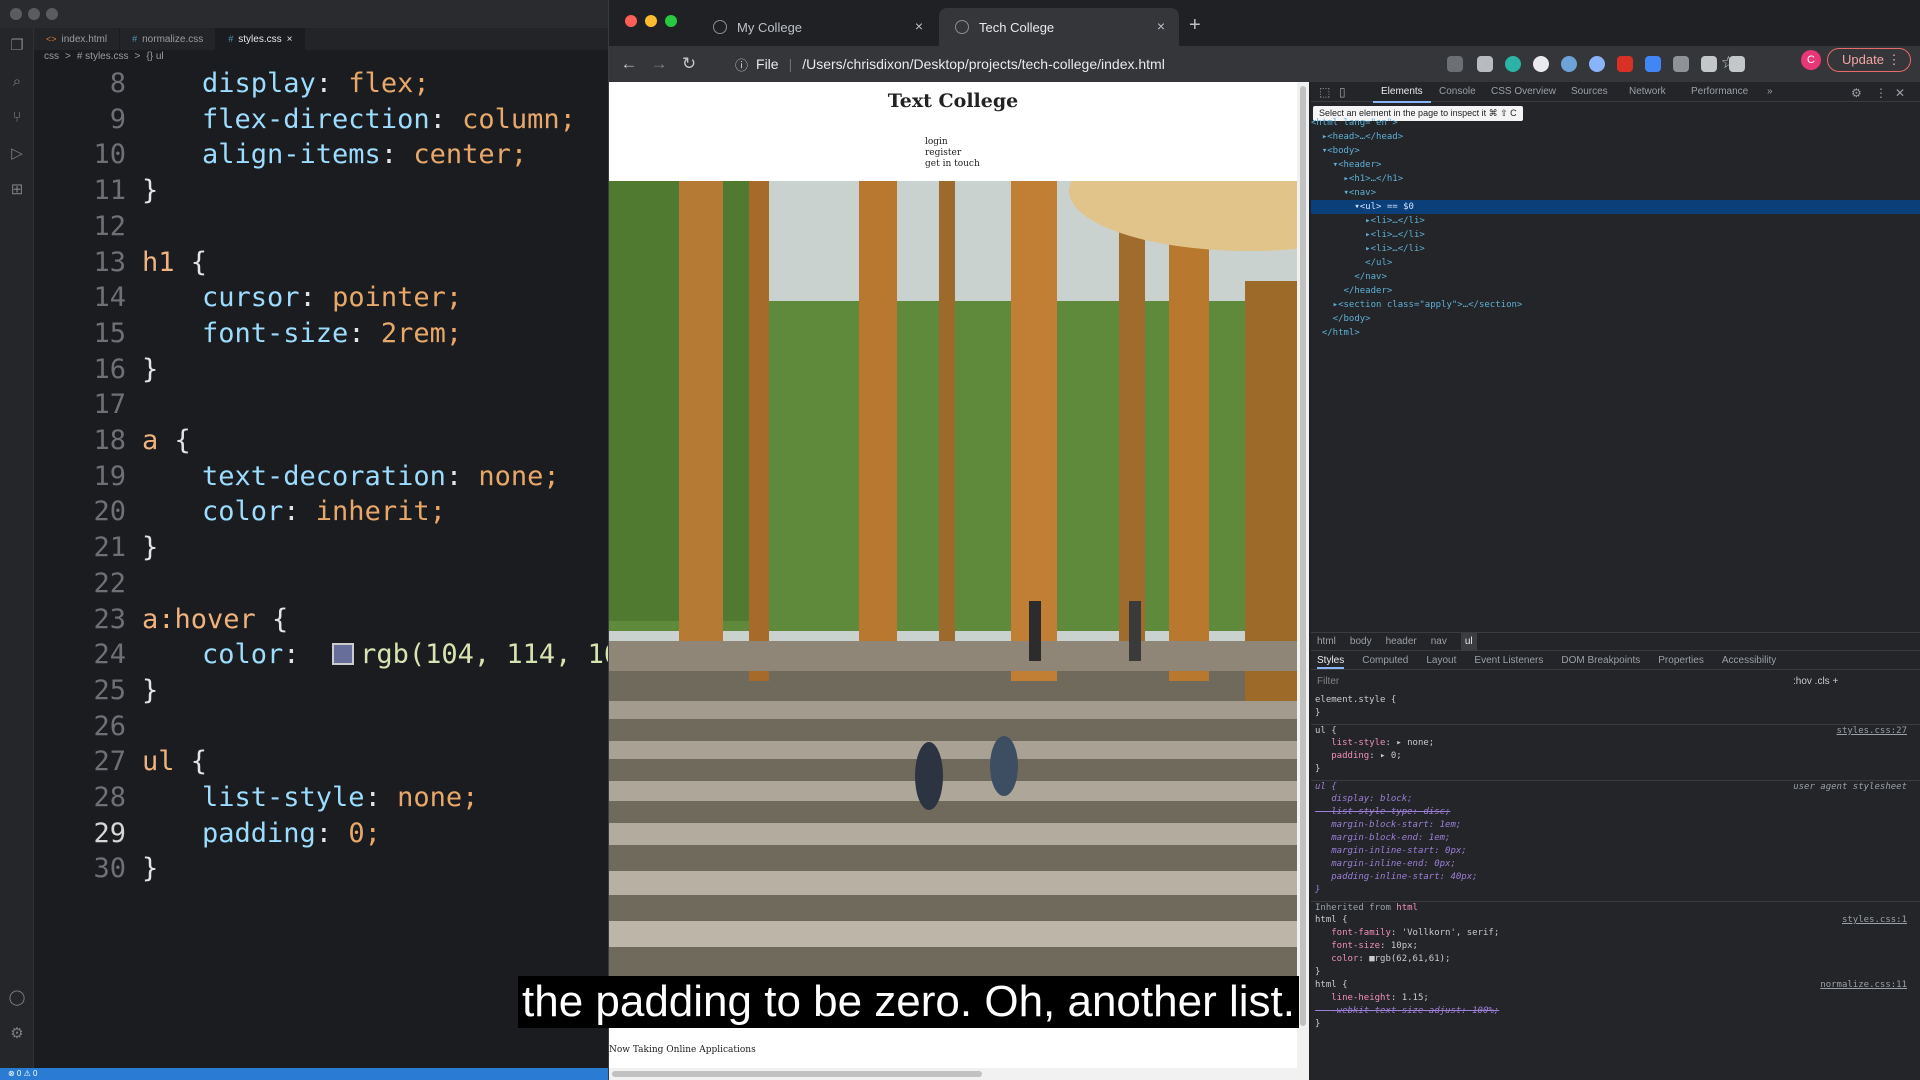  I want to click on code-line: 30}, so click(322, 869).